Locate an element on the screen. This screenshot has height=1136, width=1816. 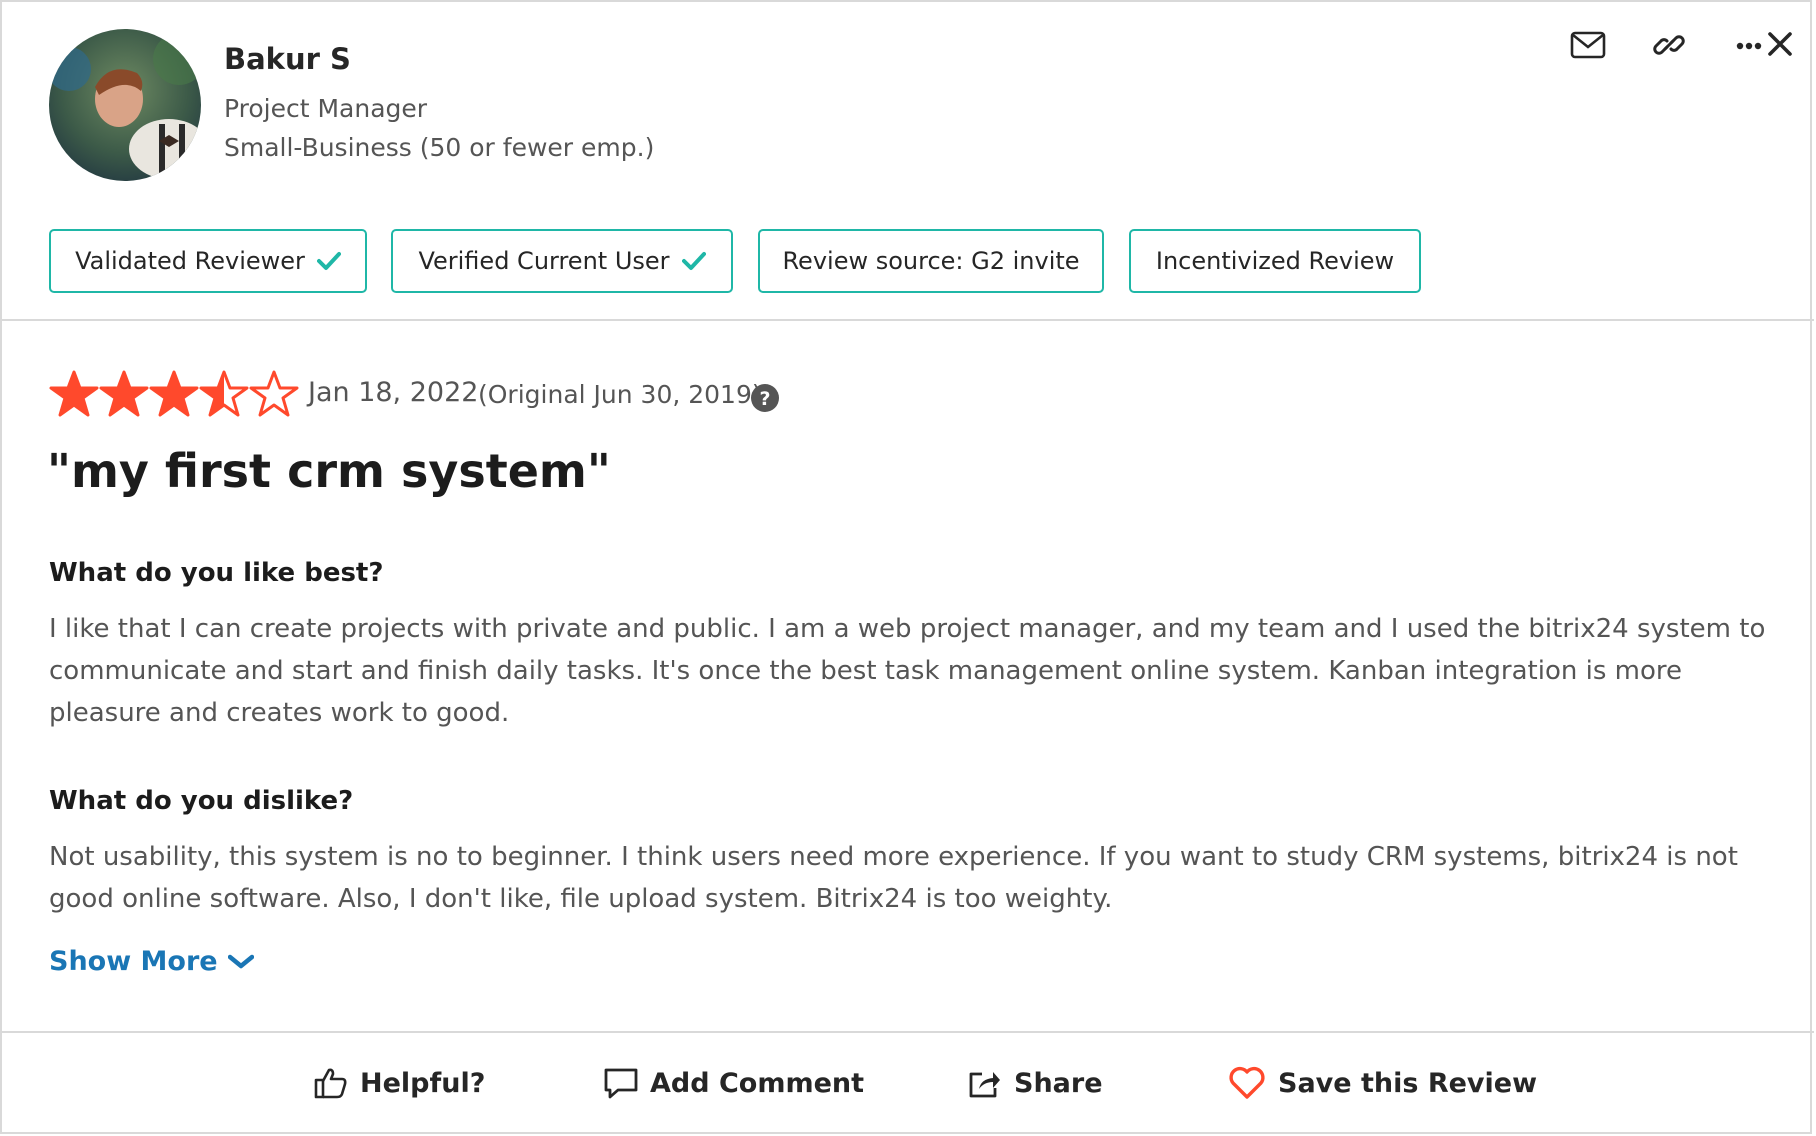
add-comment-button: Add Comment is located at coordinates (734, 1083).